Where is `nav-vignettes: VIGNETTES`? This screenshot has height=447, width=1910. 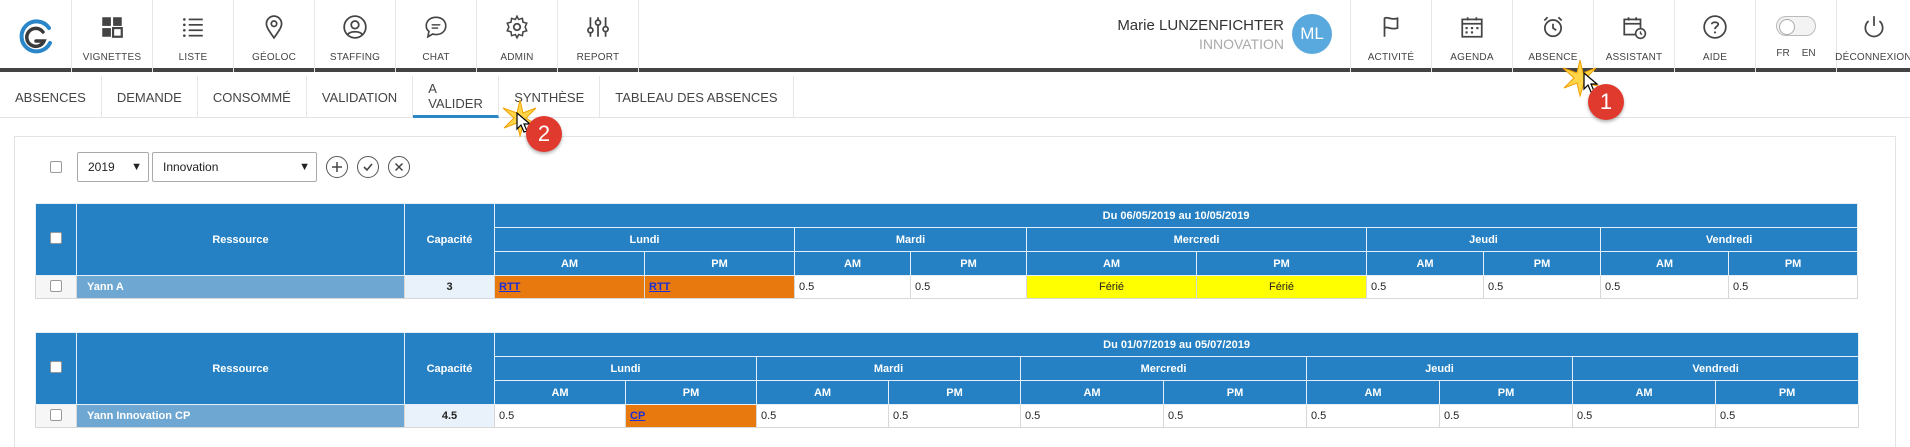
nav-vignettes: VIGNETTES is located at coordinates (112, 36).